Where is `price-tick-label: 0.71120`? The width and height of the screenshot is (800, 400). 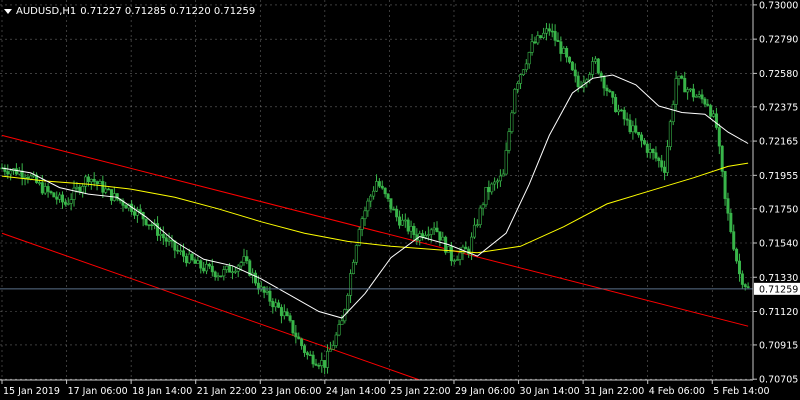
price-tick-label: 0.71120 is located at coordinates (778, 312).